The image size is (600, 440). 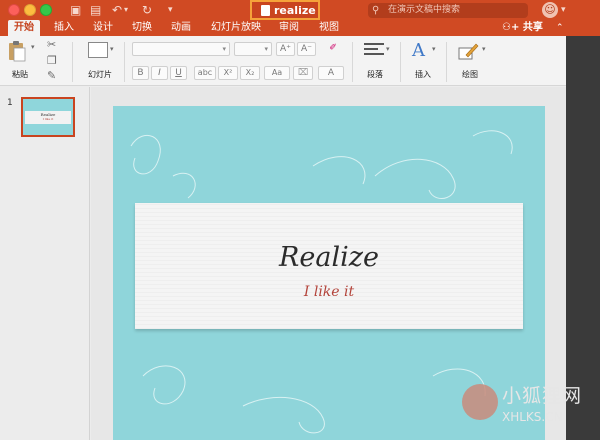 What do you see at coordinates (205, 73) in the screenshot?
I see `strikethrough-button: abc` at bounding box center [205, 73].